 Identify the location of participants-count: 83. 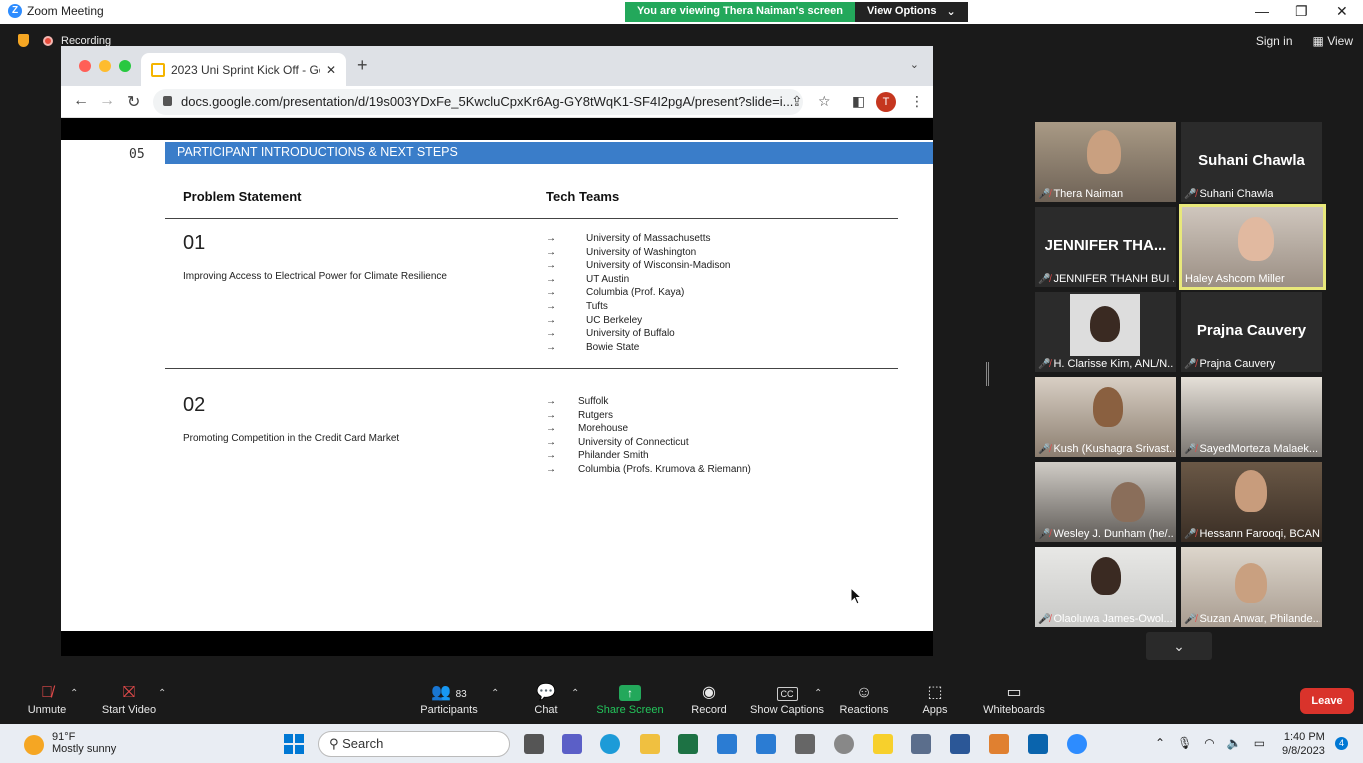
(461, 694).